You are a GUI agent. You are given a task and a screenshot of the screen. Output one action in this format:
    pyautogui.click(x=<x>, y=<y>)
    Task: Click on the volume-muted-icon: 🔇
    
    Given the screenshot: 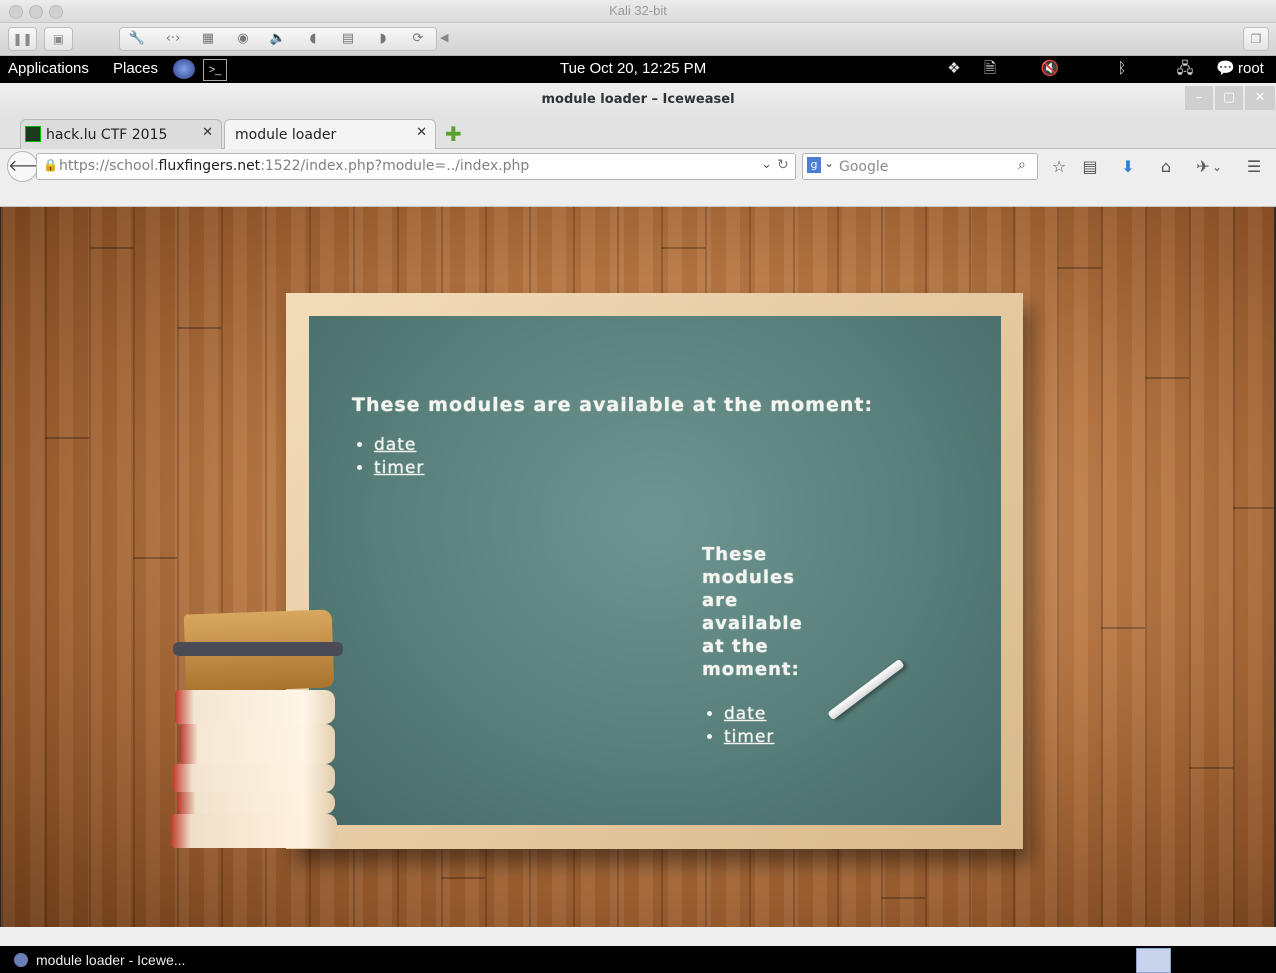 What is the action you would take?
    pyautogui.click(x=1050, y=69)
    